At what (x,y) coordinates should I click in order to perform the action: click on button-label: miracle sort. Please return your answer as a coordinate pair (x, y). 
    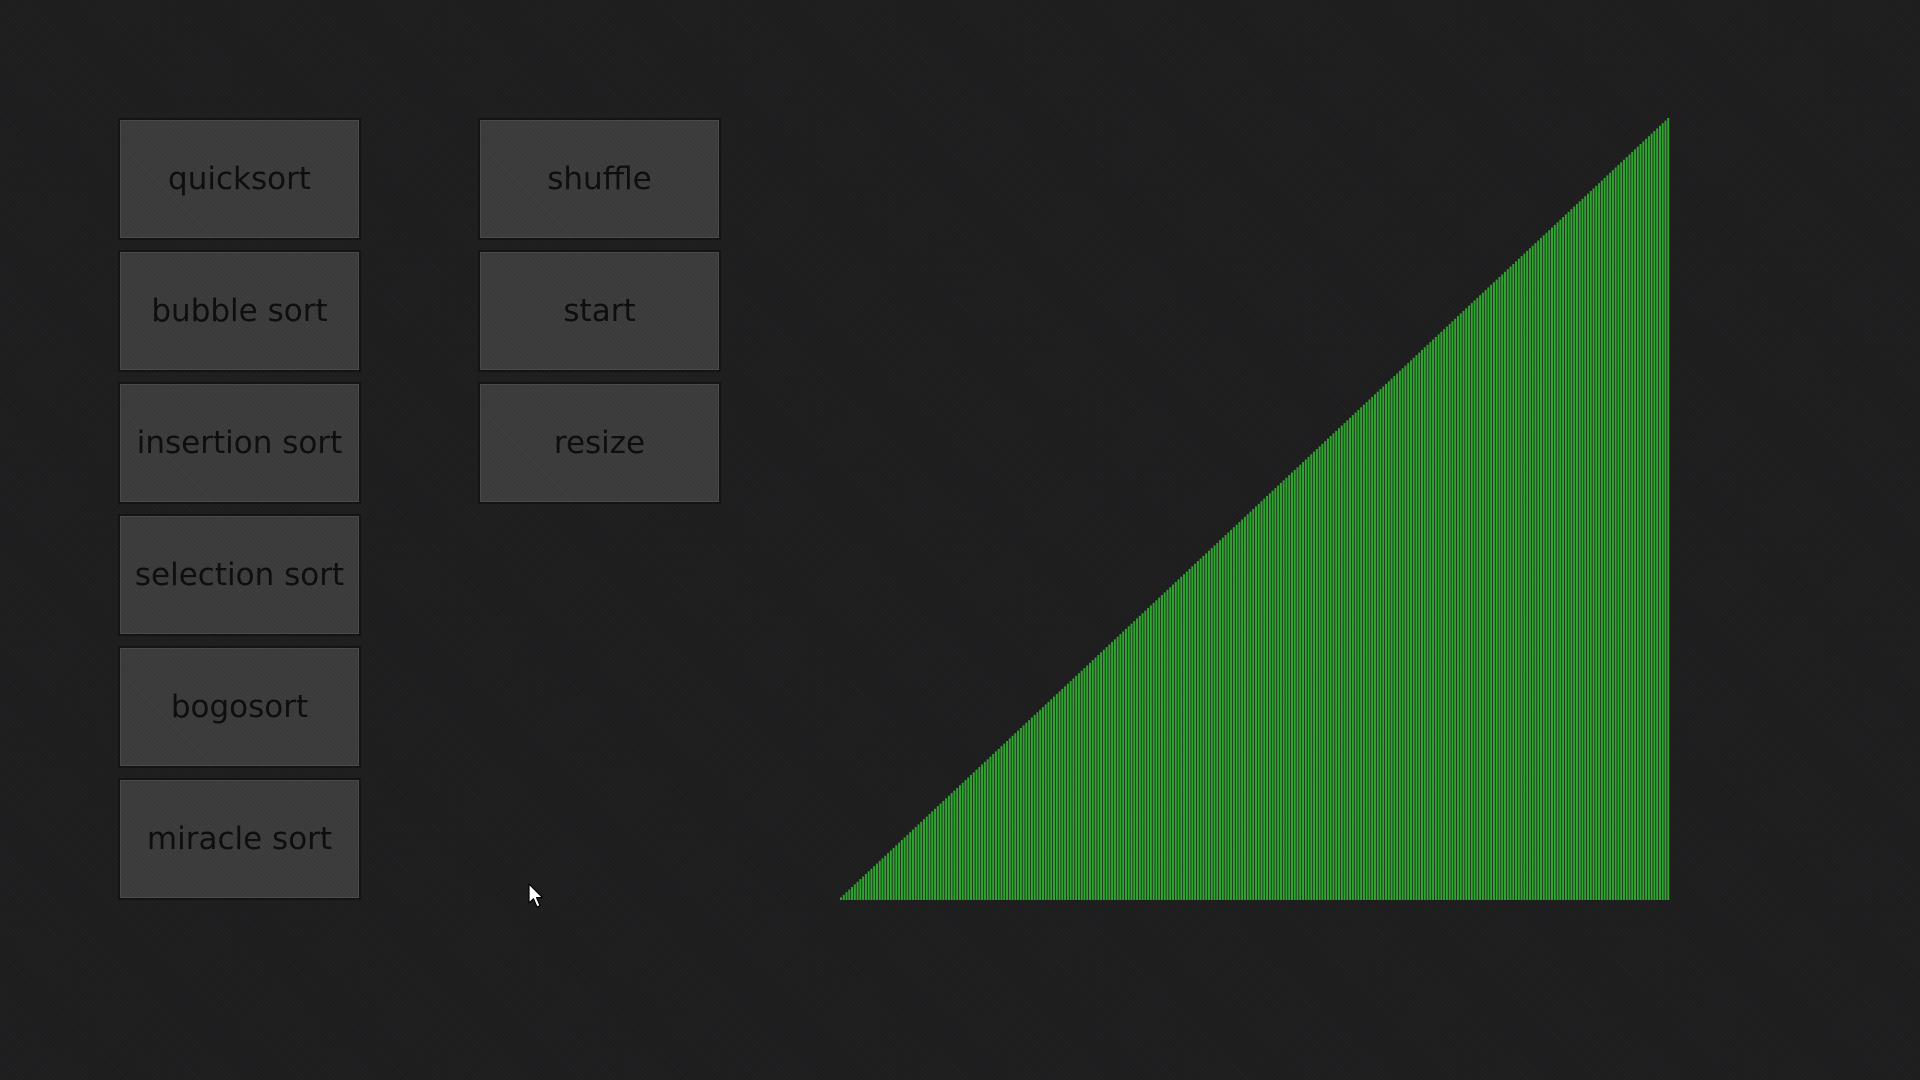
    Looking at the image, I should click on (239, 839).